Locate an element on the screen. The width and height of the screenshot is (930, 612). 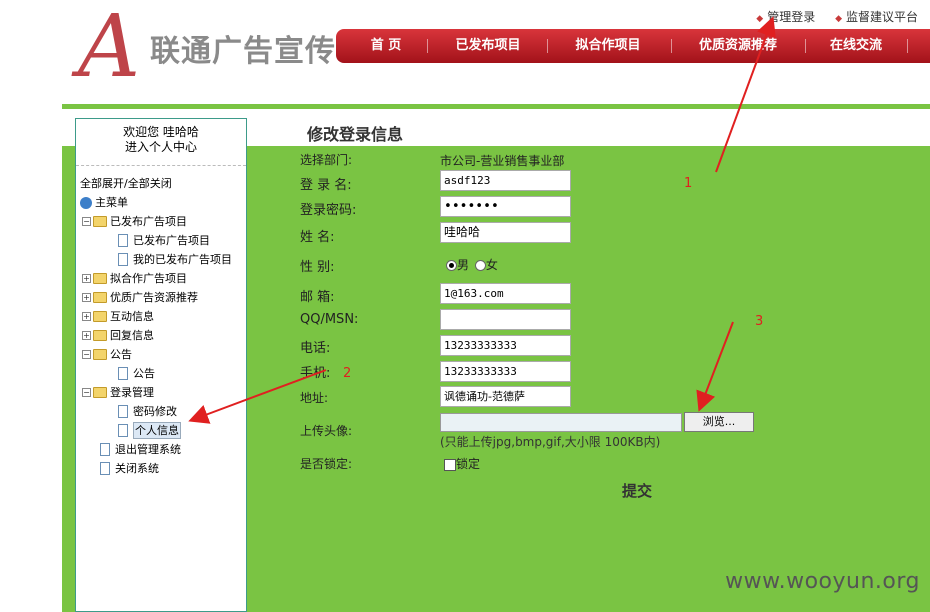
gender-male-label: 男 is located at coordinates (463, 265).